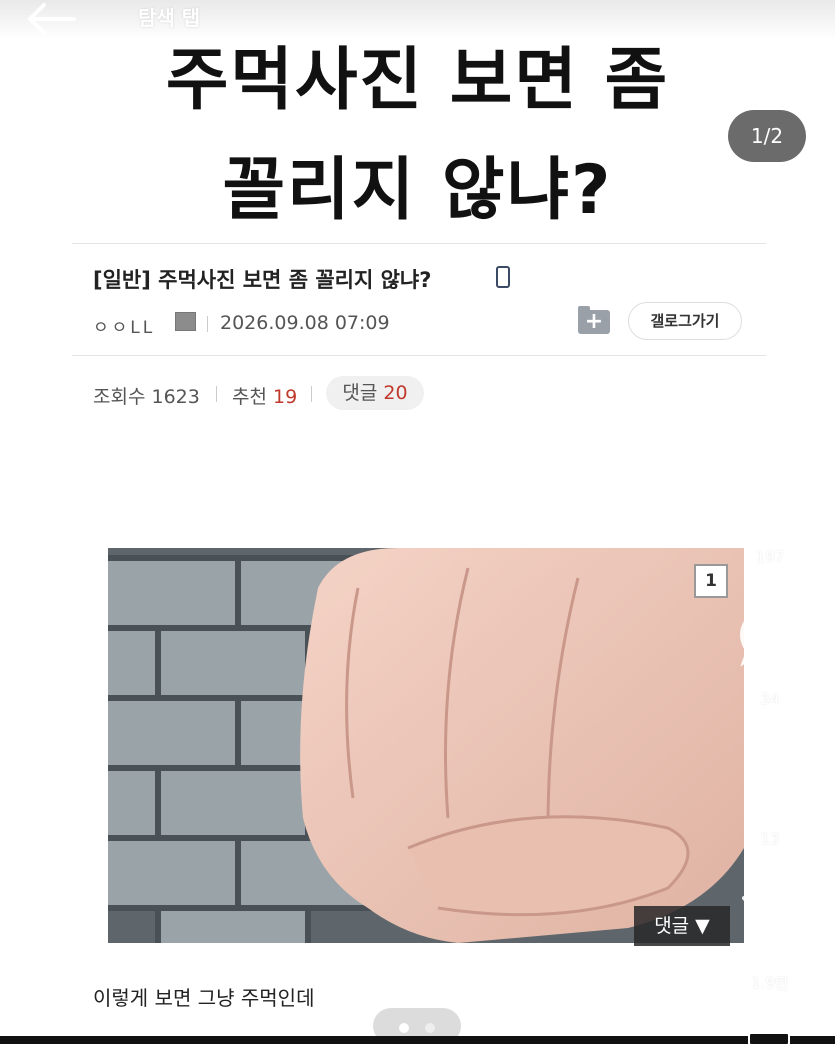 This screenshot has width=835, height=1046. I want to click on share-count: 13, so click(770, 839).